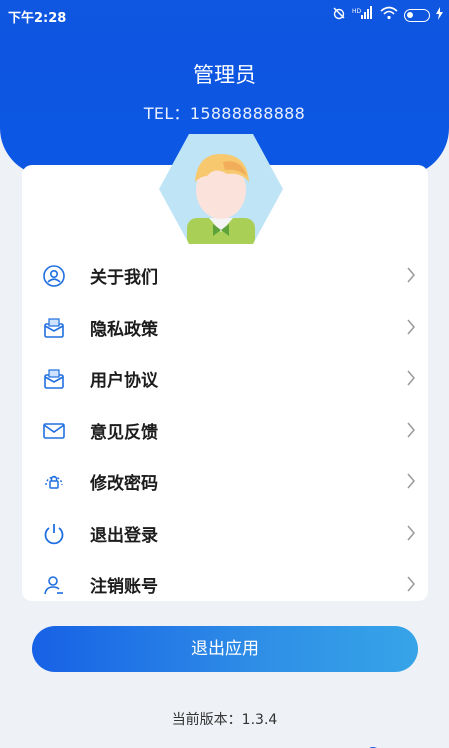 The width and height of the screenshot is (449, 748). What do you see at coordinates (54, 431) in the screenshot?
I see `mail-icon` at bounding box center [54, 431].